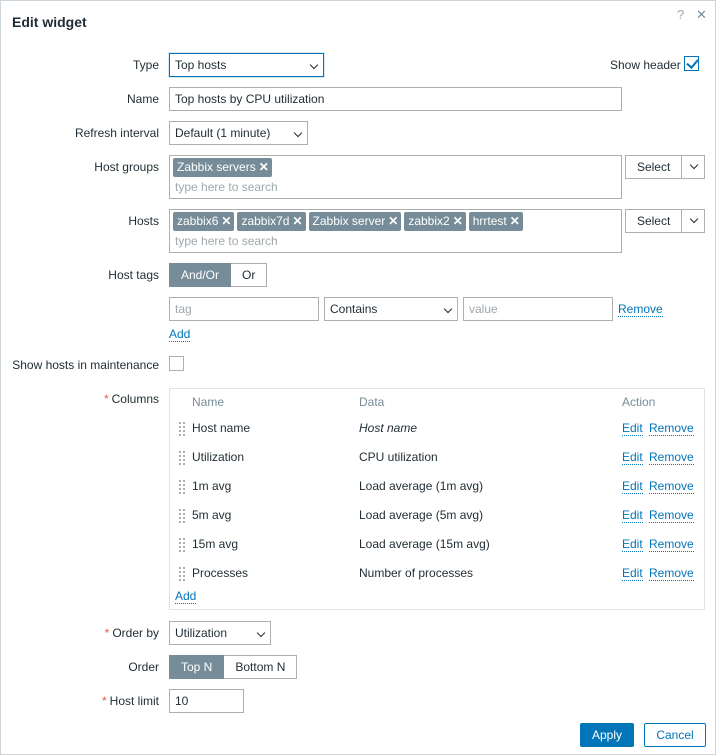 This screenshot has height=755, width=716. What do you see at coordinates (398, 457) in the screenshot?
I see `column-data: CPU utilization` at bounding box center [398, 457].